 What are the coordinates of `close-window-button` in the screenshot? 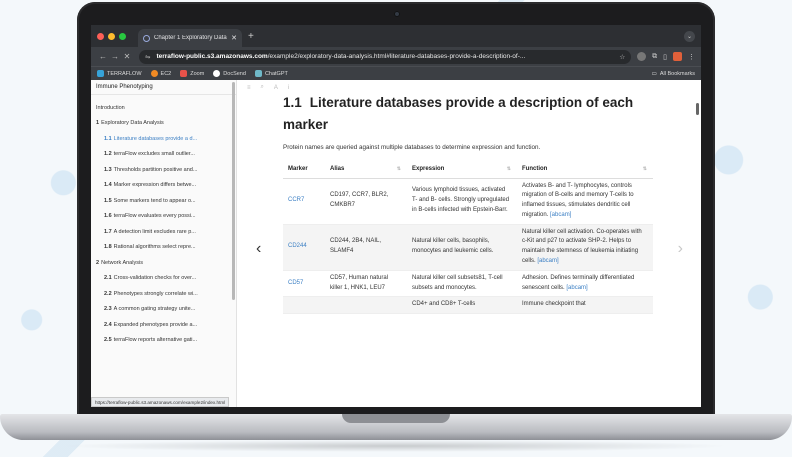 It's located at (100, 36).